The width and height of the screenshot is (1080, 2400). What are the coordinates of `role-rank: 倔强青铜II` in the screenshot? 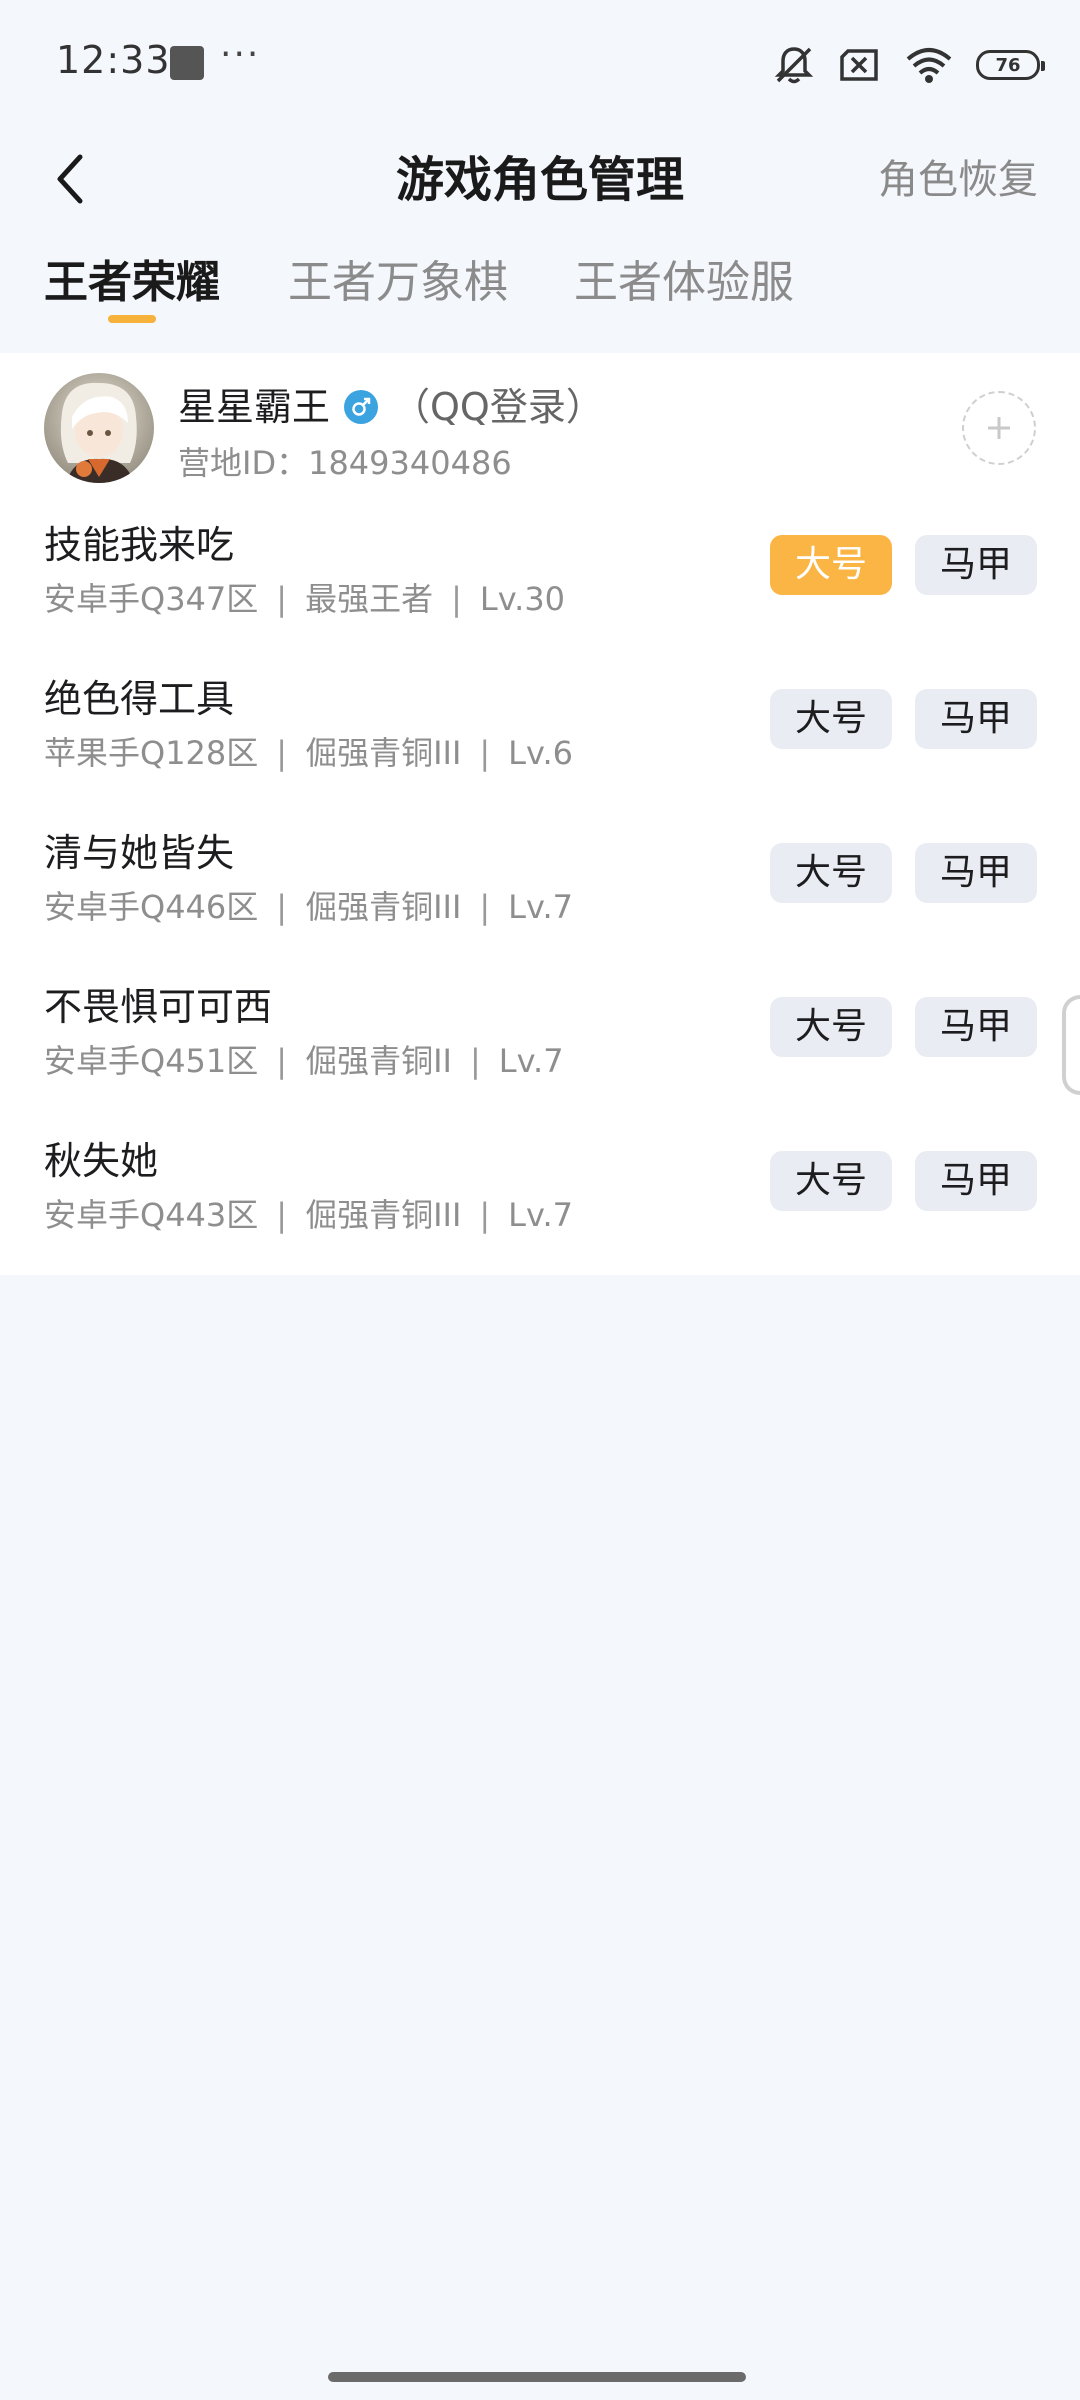 It's located at (378, 1061).